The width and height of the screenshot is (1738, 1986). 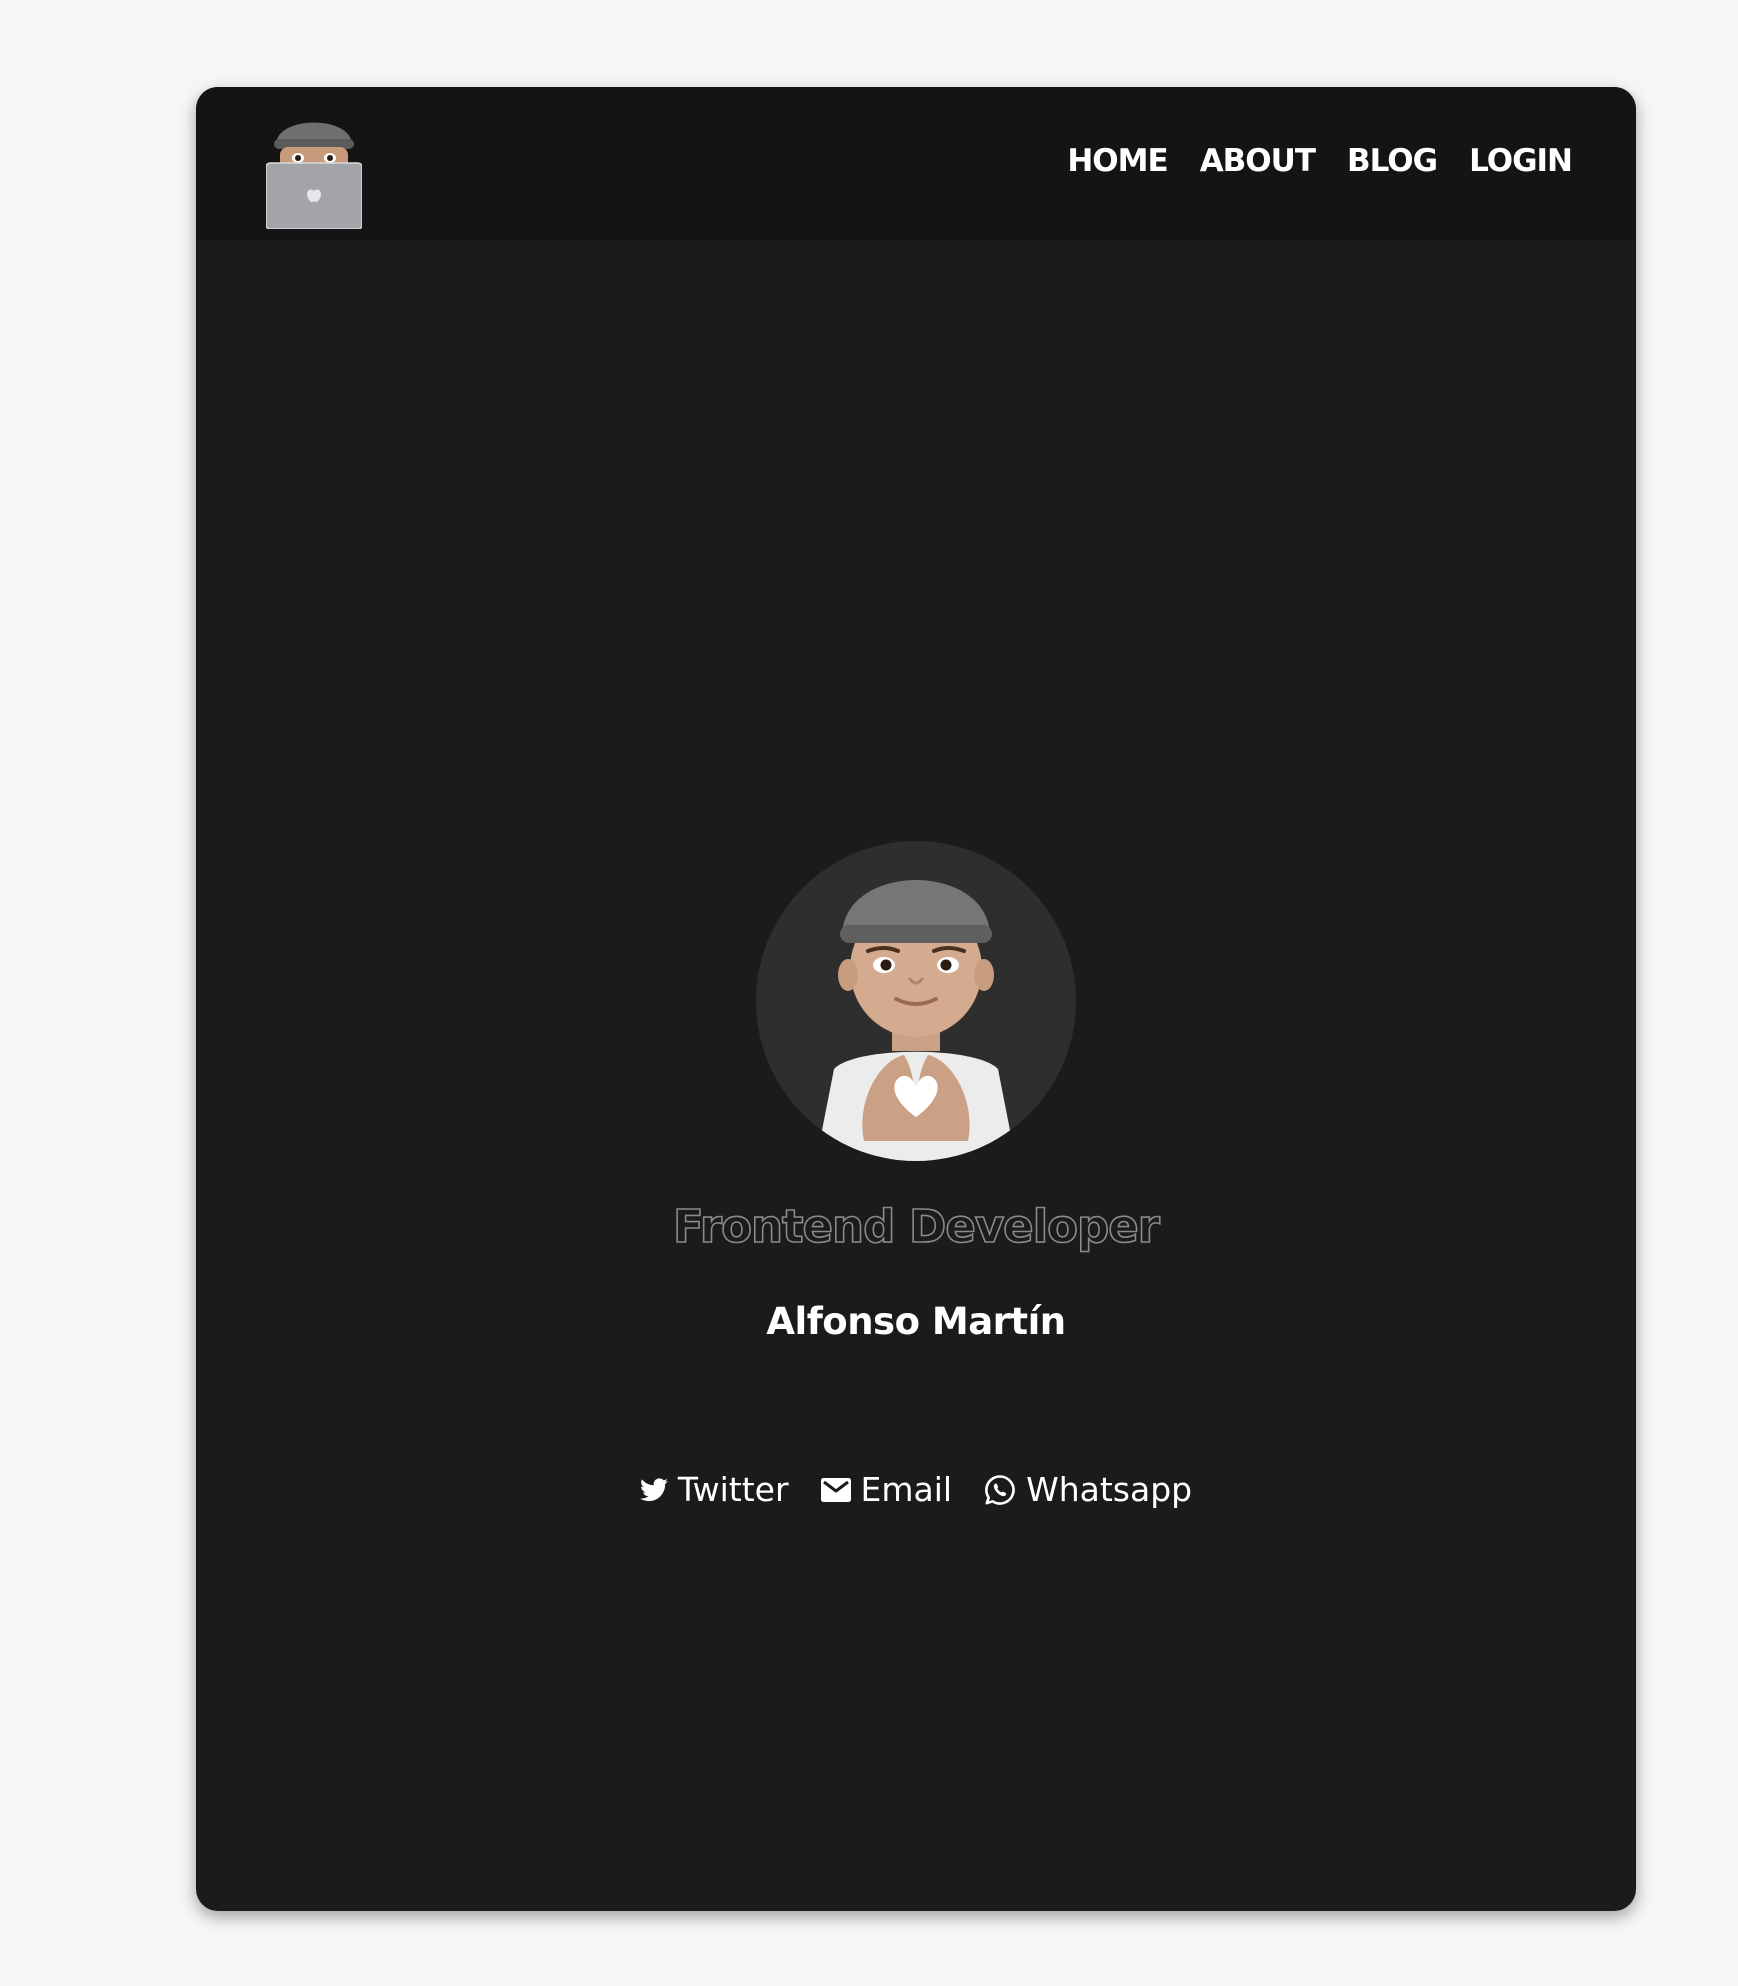 What do you see at coordinates (916, 1226) in the screenshot?
I see `role-title: Frontend Developer` at bounding box center [916, 1226].